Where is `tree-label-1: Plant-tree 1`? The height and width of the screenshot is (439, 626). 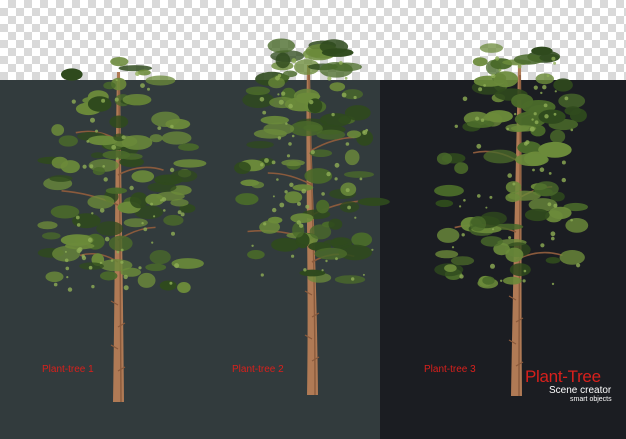
tree-label-1: Plant-tree 1 is located at coordinates (68, 369).